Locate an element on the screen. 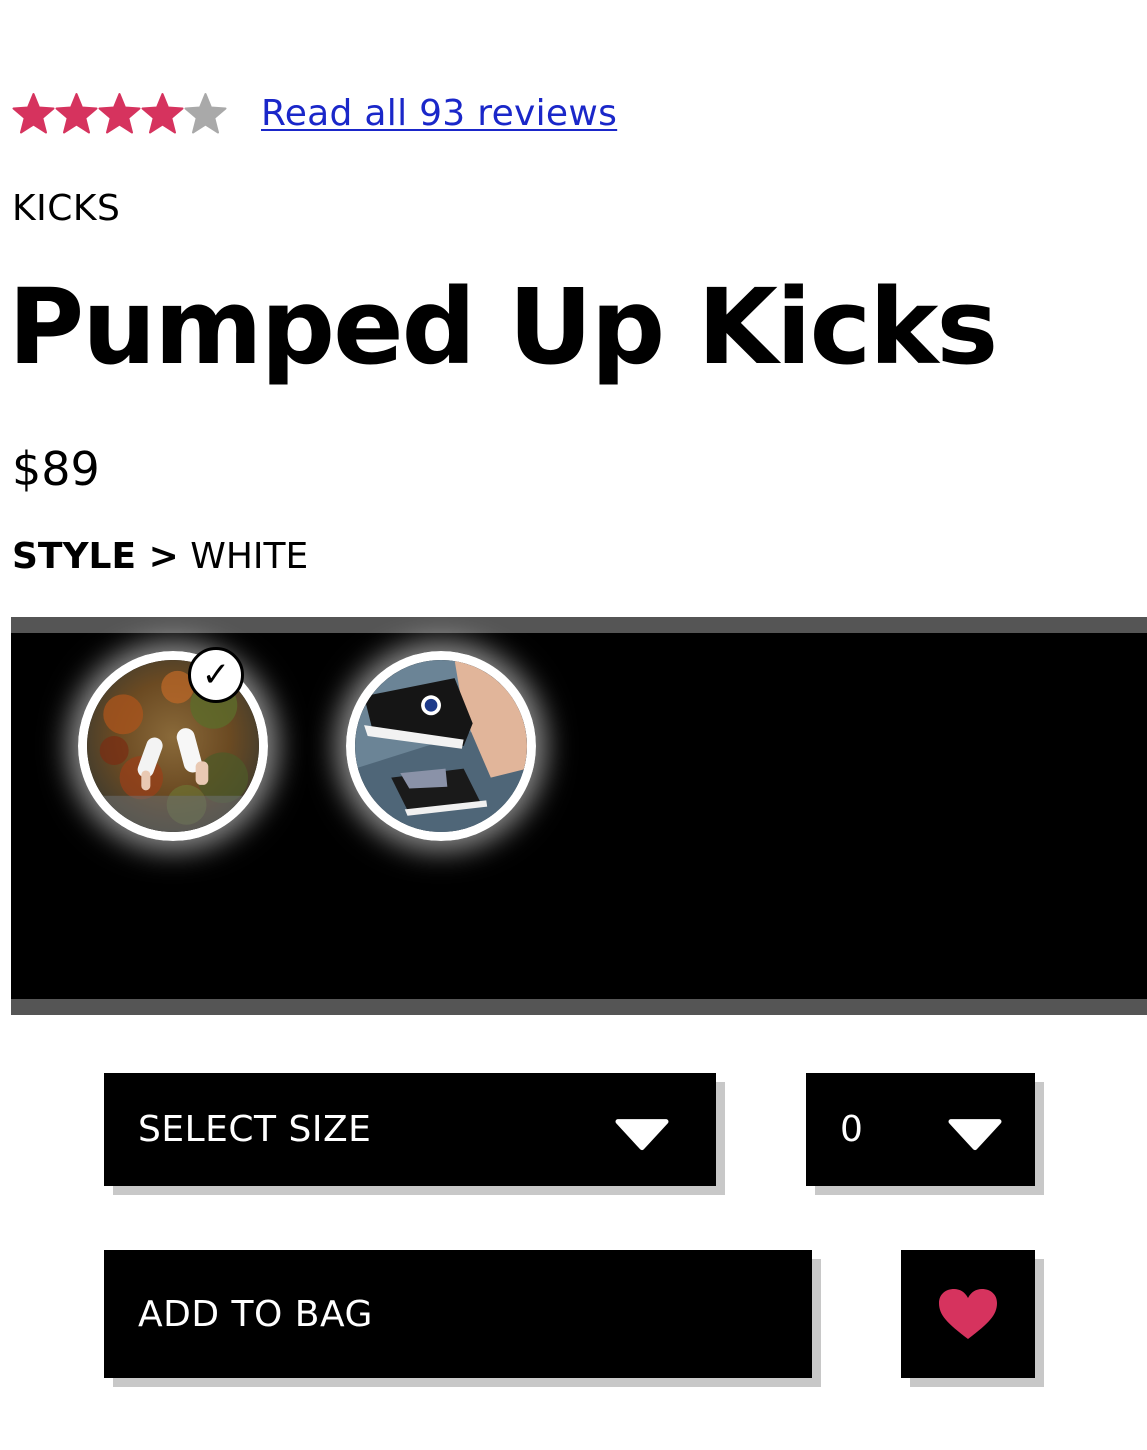 This screenshot has height=1450, width=1147. heart-icon is located at coordinates (968, 1314).